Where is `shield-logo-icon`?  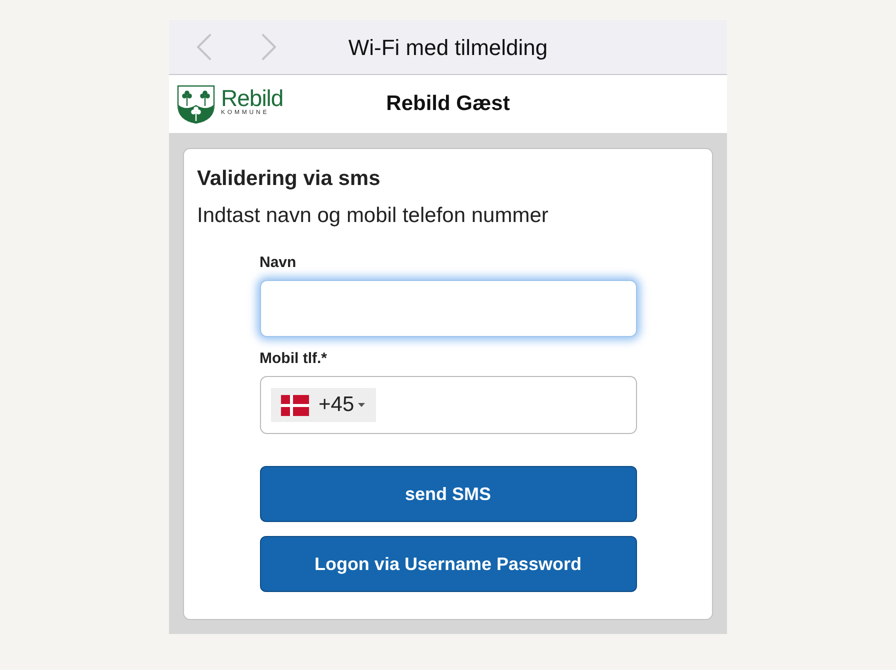
shield-logo-icon is located at coordinates (196, 104).